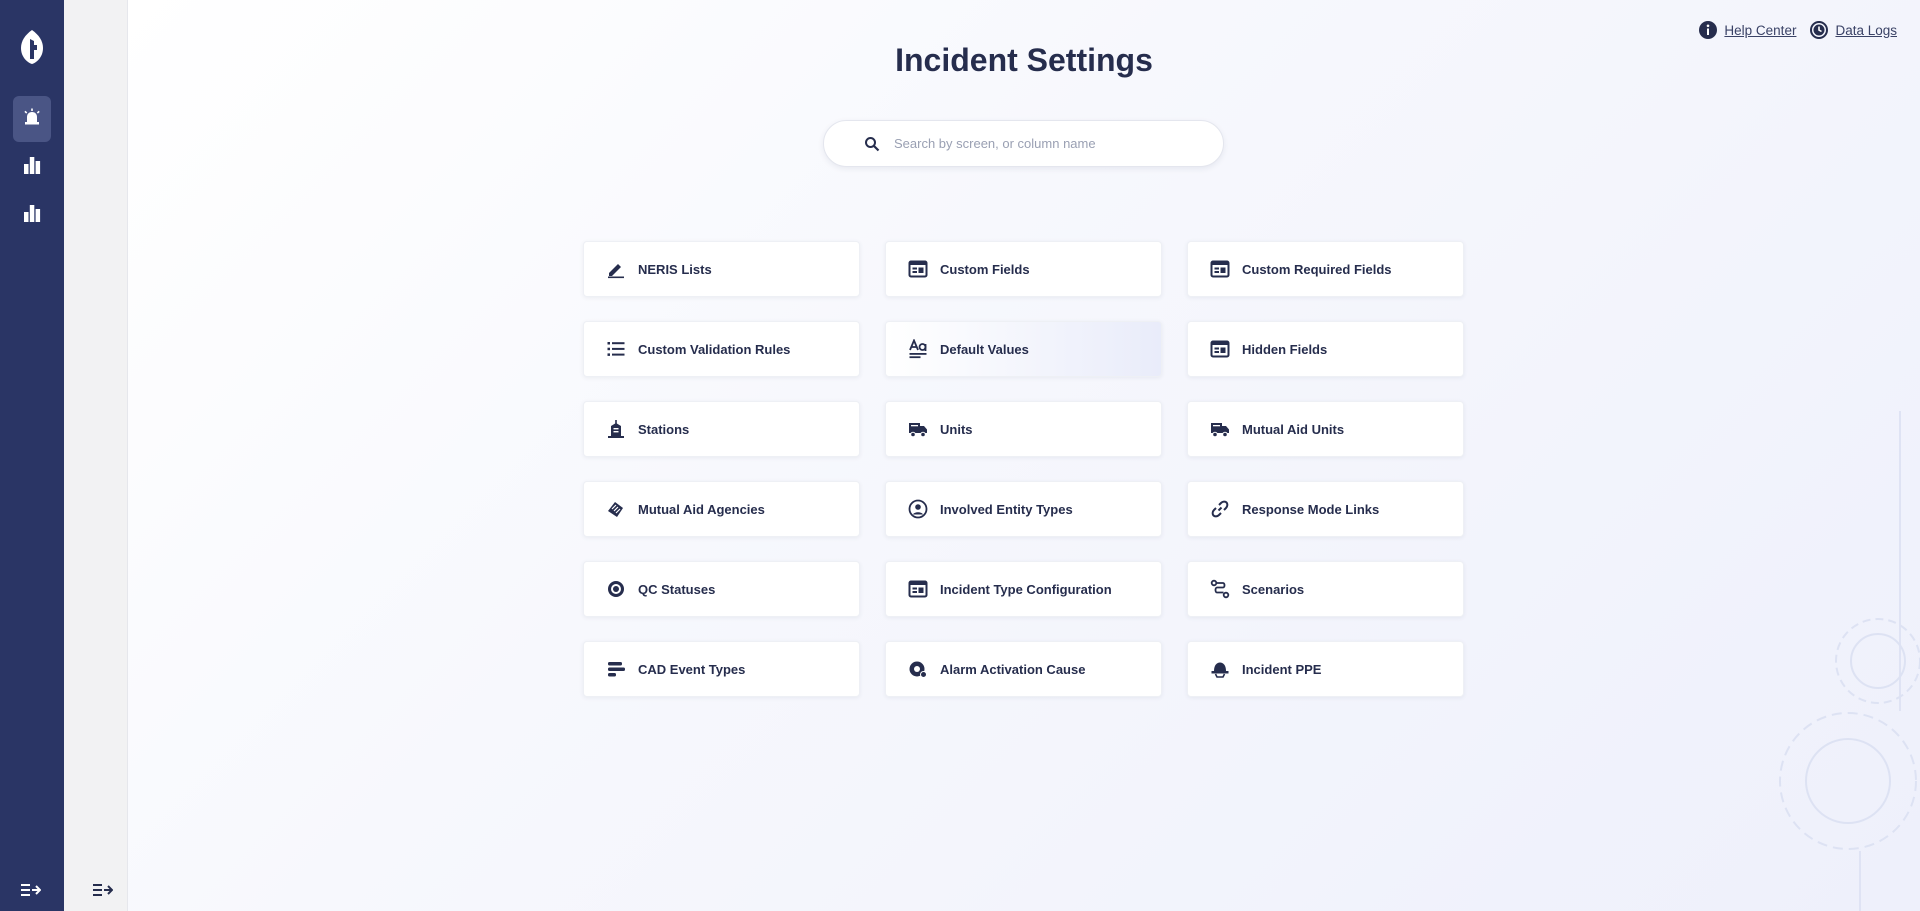 Image resolution: width=1920 pixels, height=911 pixels. Describe the element at coordinates (1708, 30) in the screenshot. I see `info-icon` at that location.